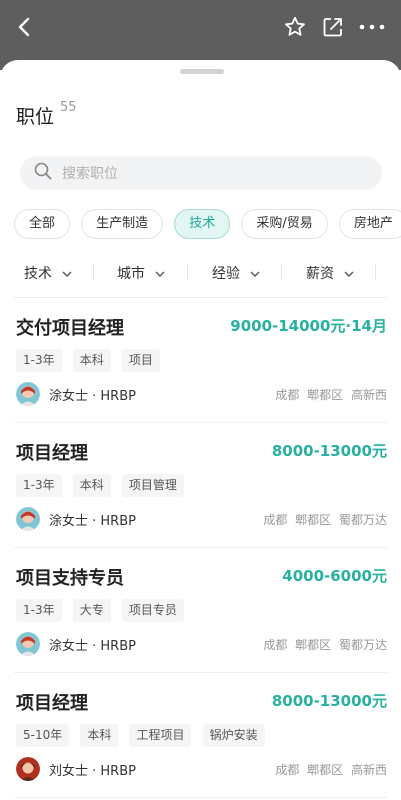 This screenshot has width=401, height=800. I want to click on search-icon, so click(43, 173).